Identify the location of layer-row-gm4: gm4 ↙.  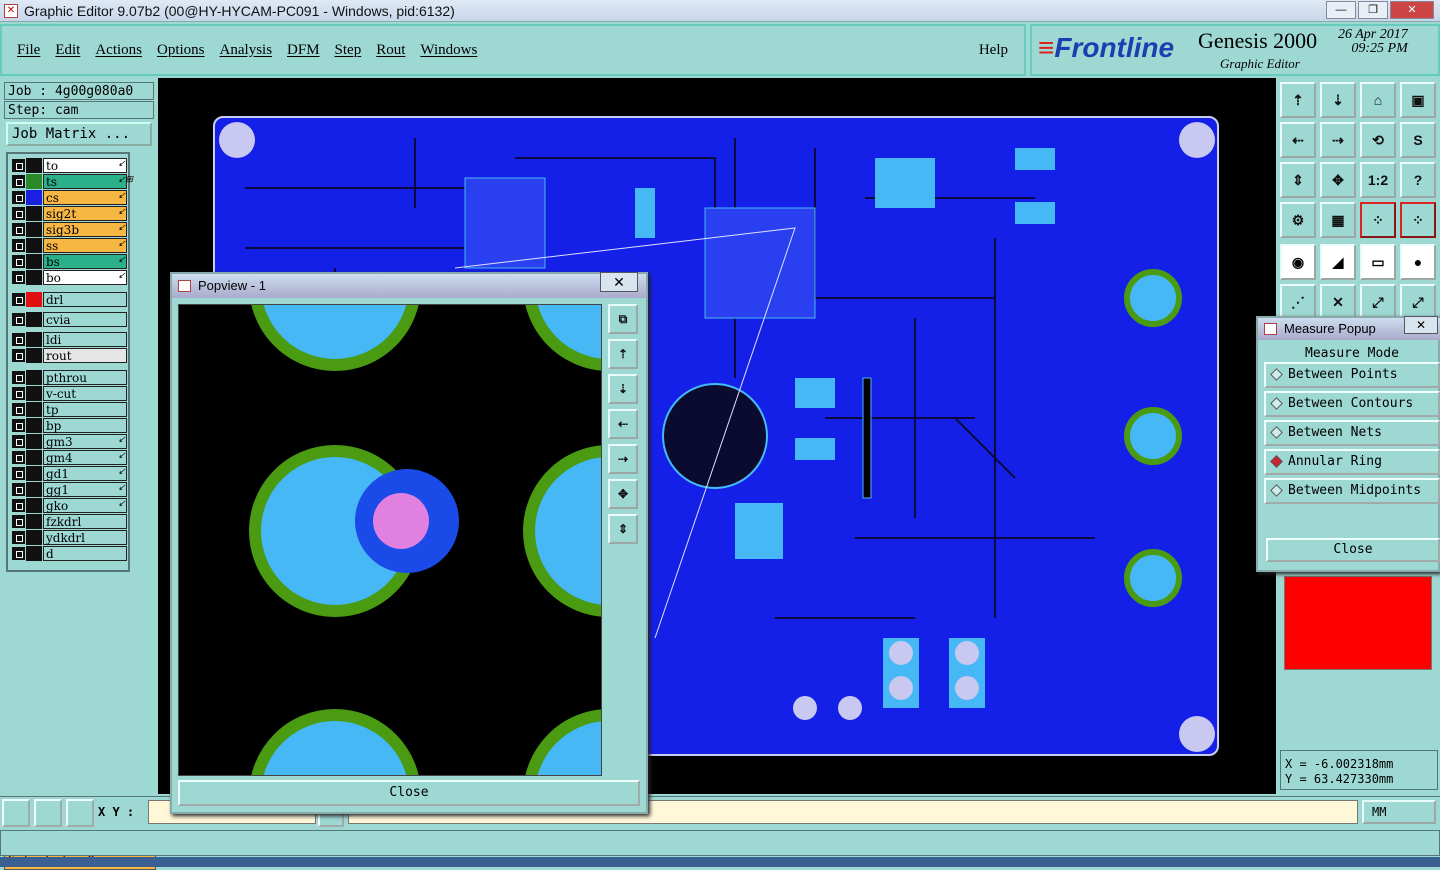
(69, 457).